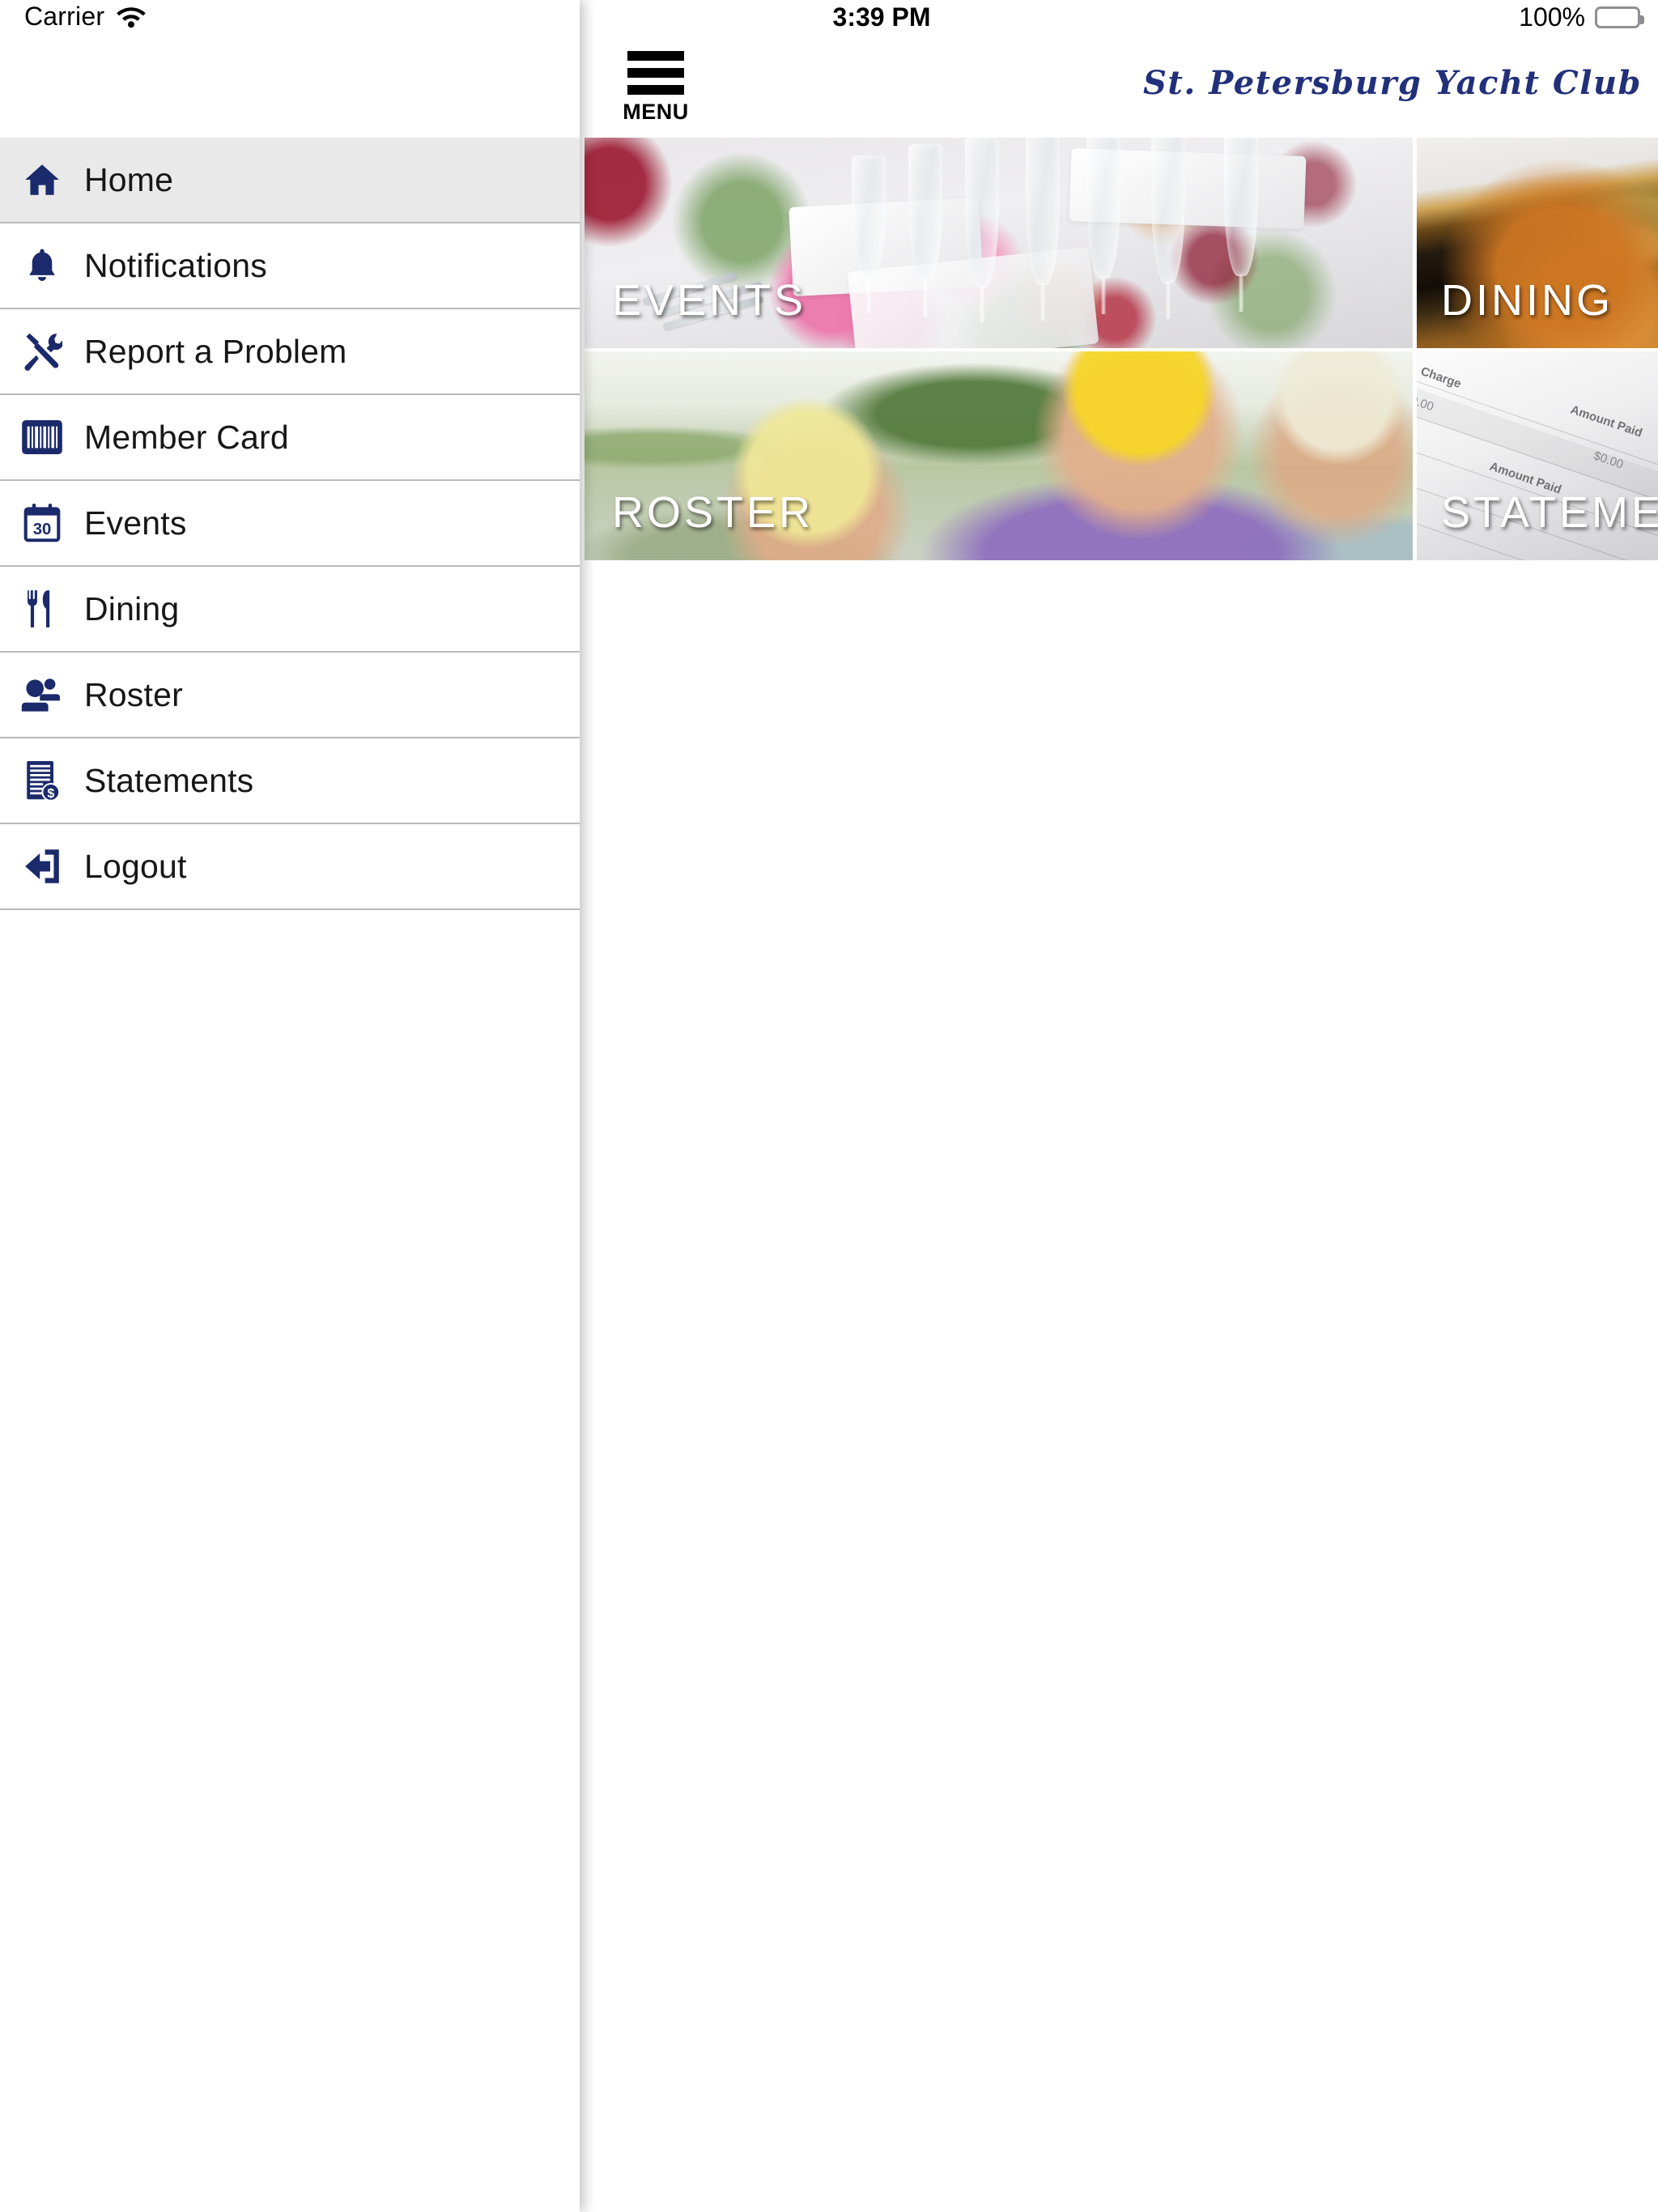 The width and height of the screenshot is (1658, 2212). Describe the element at coordinates (999, 455) in the screenshot. I see `tile-roster: ROSTER` at that location.